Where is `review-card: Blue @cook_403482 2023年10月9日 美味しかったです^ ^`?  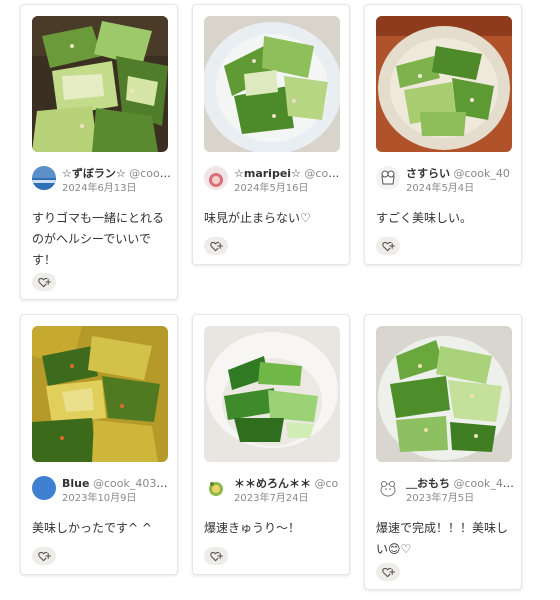
review-card: Blue @cook_403482 2023年10月9日 美味しかったです^ ^ is located at coordinates (99, 444).